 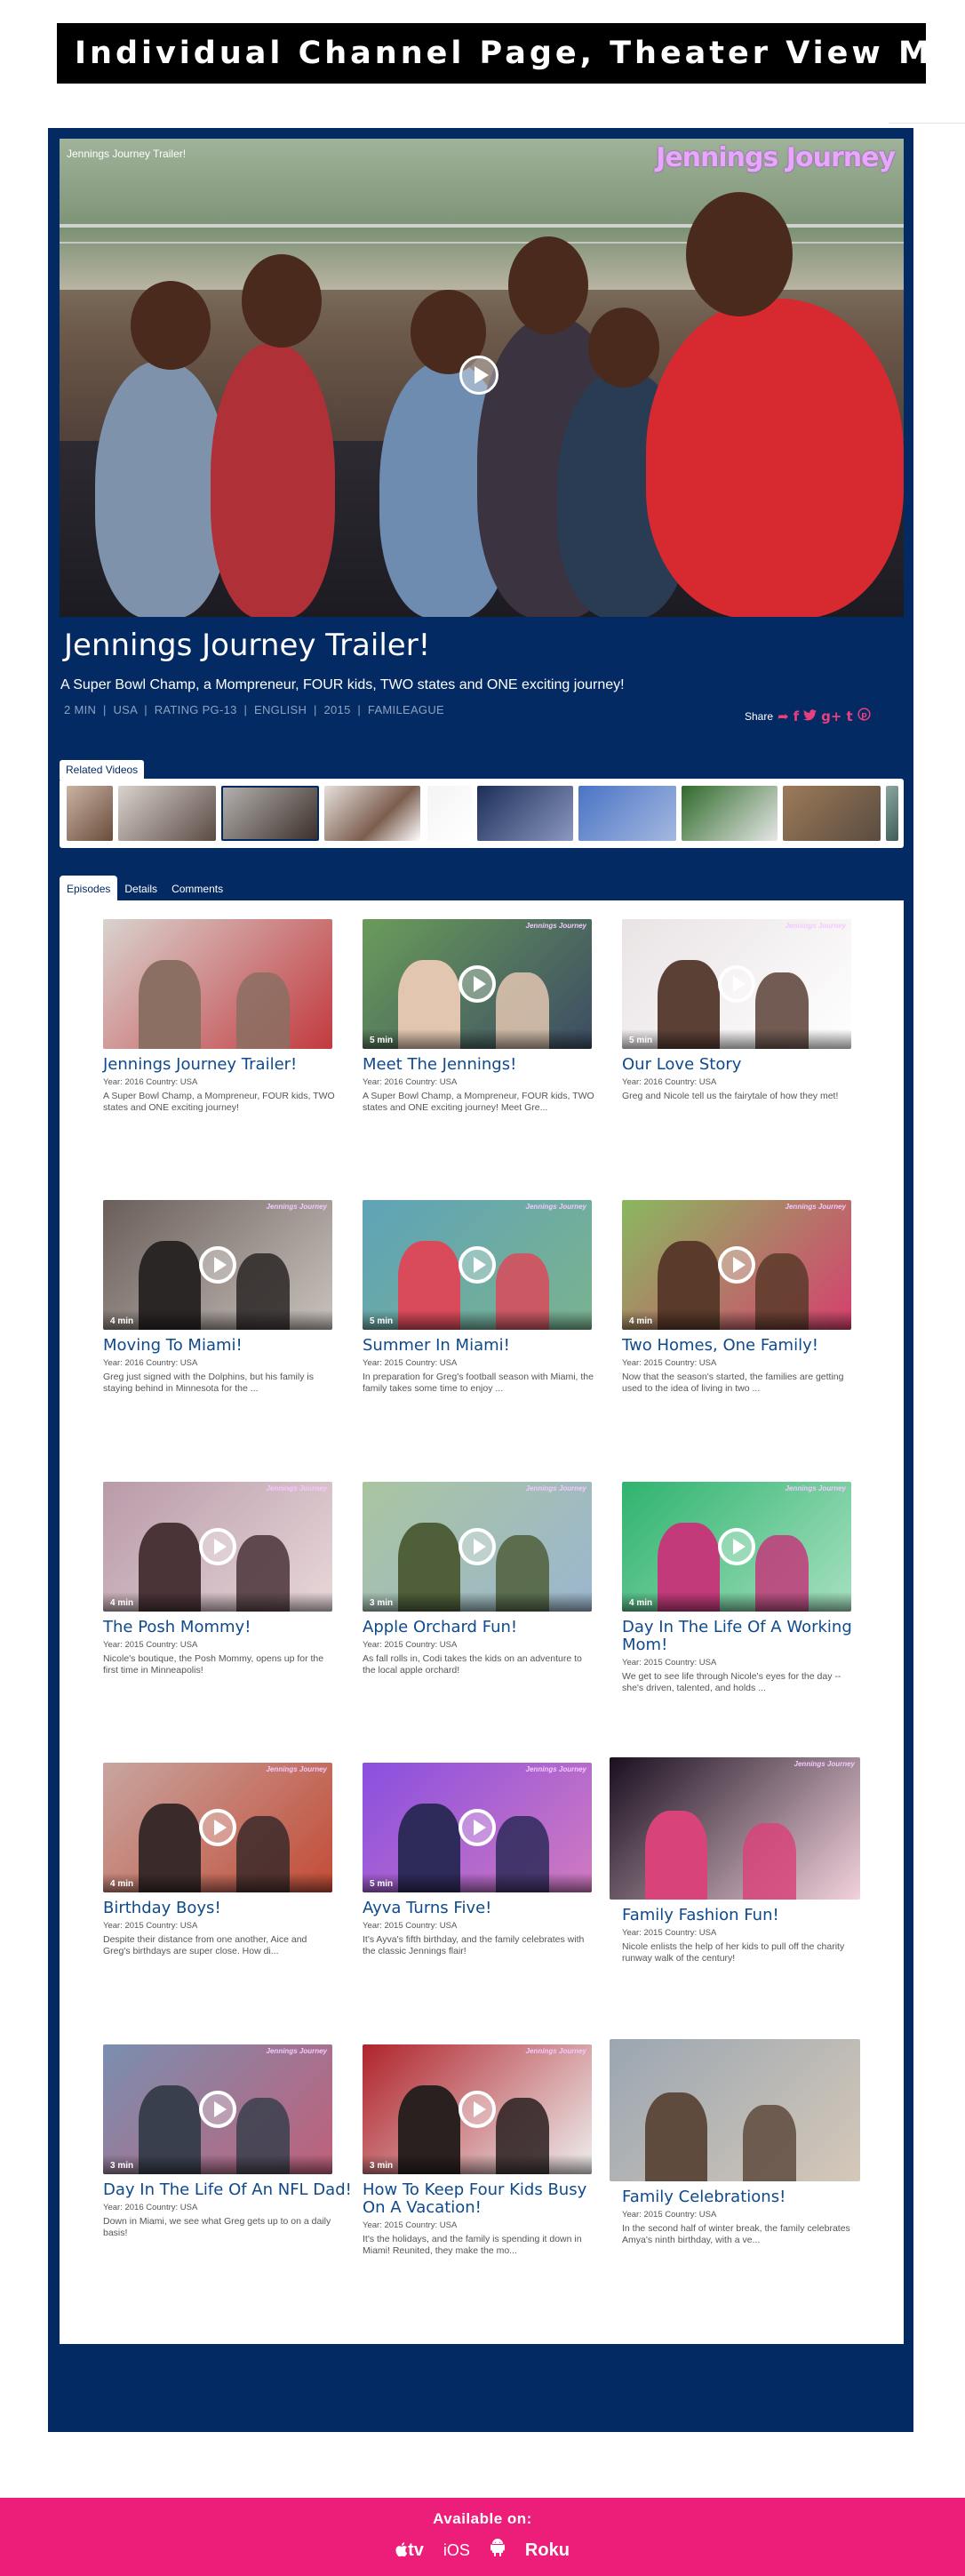 What do you see at coordinates (487, 1065) in the screenshot?
I see `episode-title: Meet The Jennings!` at bounding box center [487, 1065].